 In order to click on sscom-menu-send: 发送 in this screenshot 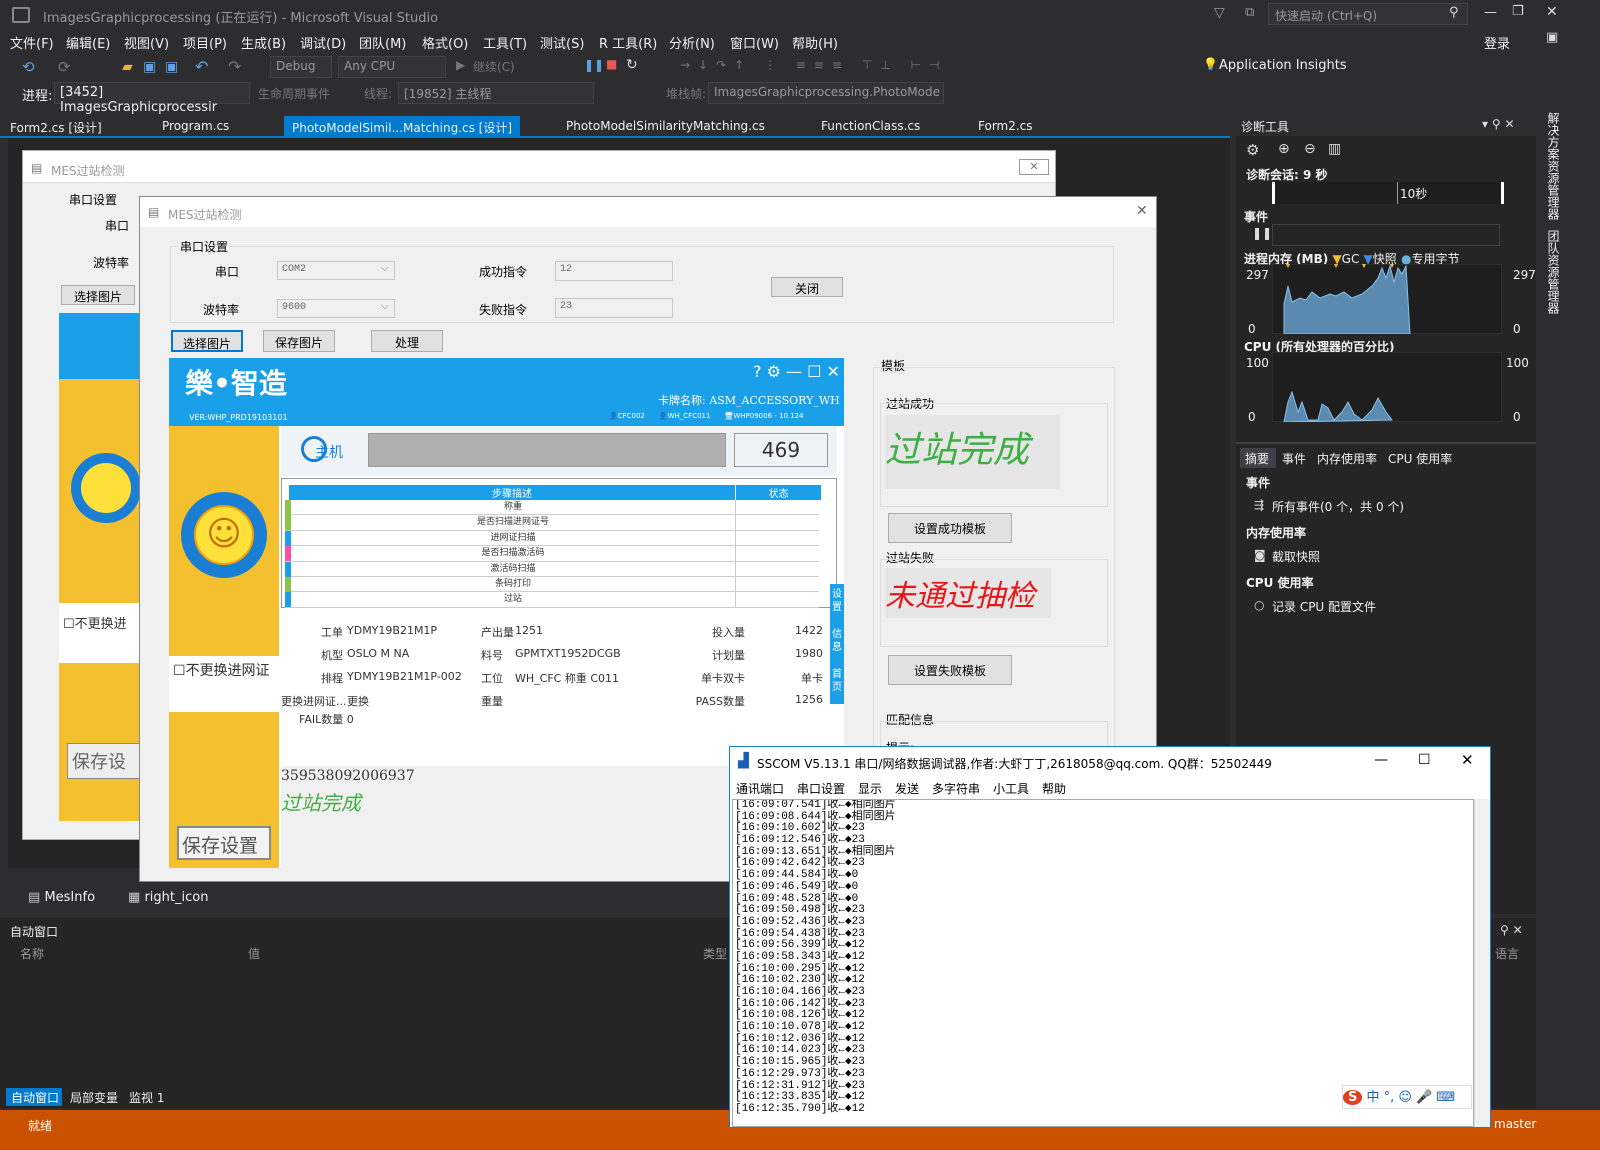, I will do `click(907, 788)`.